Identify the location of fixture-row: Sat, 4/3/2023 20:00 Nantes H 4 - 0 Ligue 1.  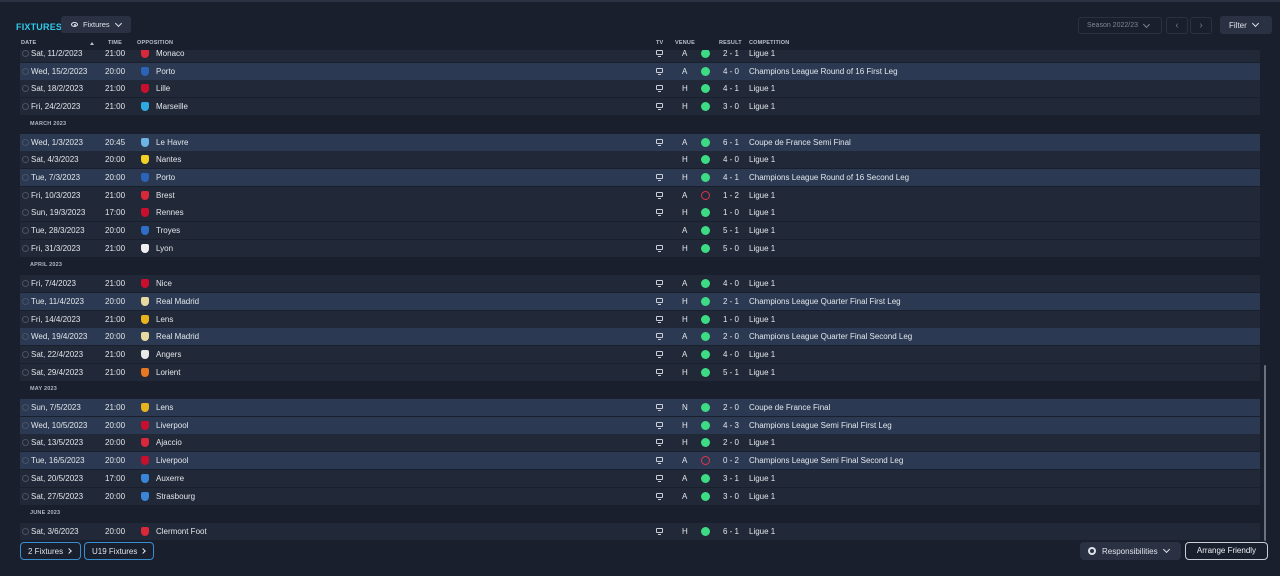
(640, 160).